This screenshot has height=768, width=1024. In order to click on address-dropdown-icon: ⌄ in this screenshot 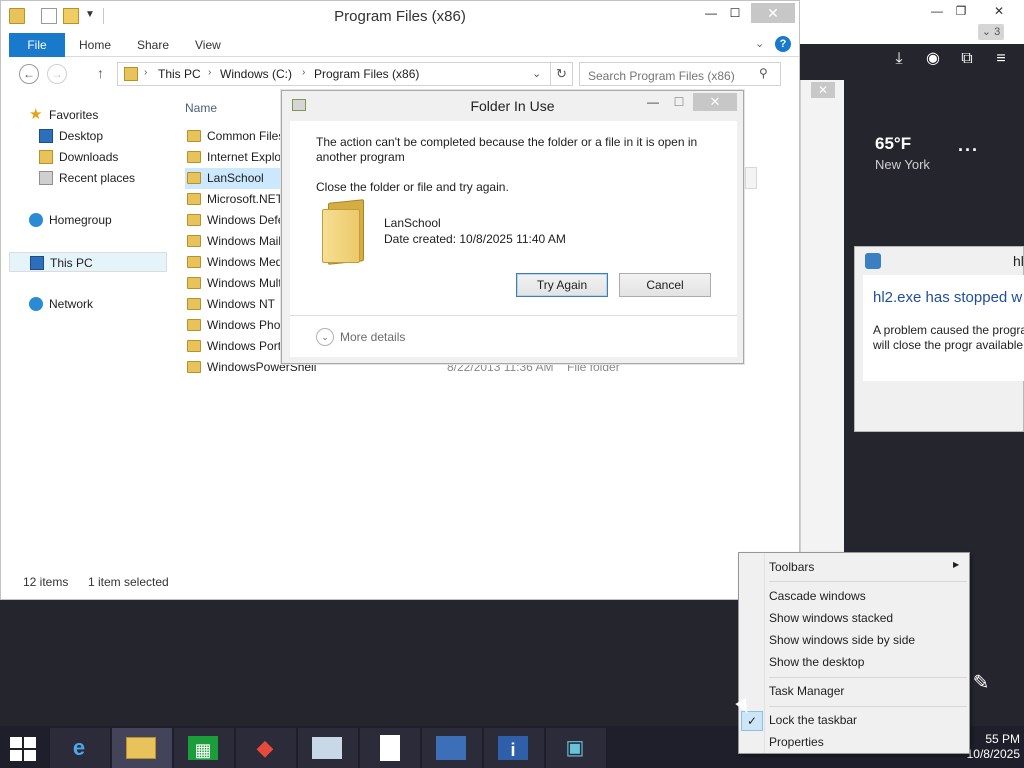, I will do `click(536, 73)`.